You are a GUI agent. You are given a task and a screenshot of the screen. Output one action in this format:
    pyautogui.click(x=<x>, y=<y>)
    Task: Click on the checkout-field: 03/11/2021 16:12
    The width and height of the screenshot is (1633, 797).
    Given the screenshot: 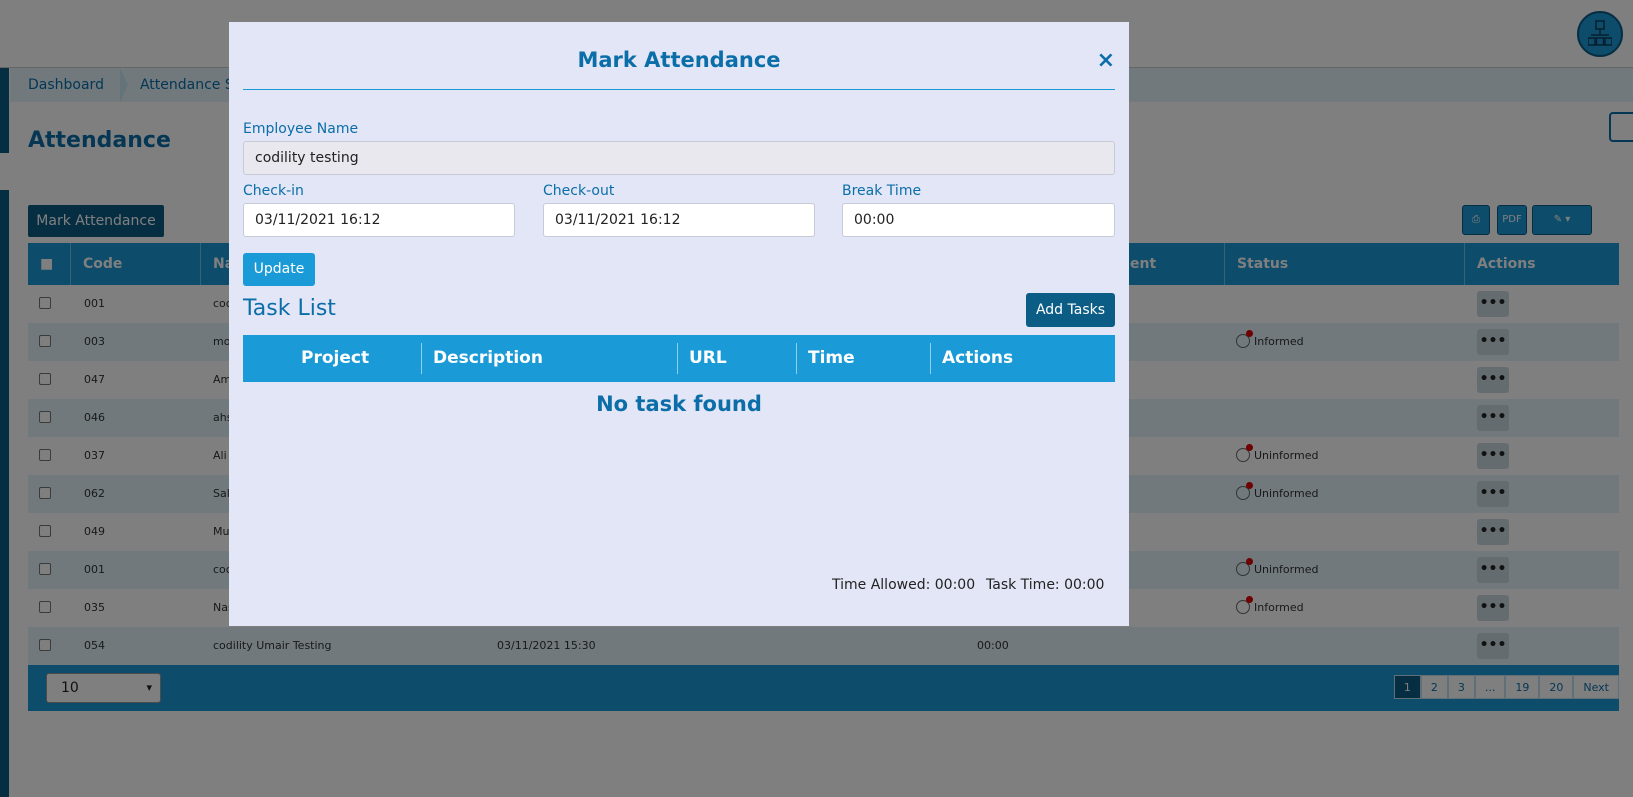 What is the action you would take?
    pyautogui.click(x=679, y=220)
    